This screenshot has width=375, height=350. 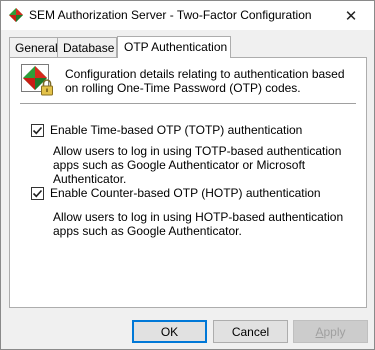 What do you see at coordinates (250, 331) in the screenshot?
I see `cancel-button: Cancel` at bounding box center [250, 331].